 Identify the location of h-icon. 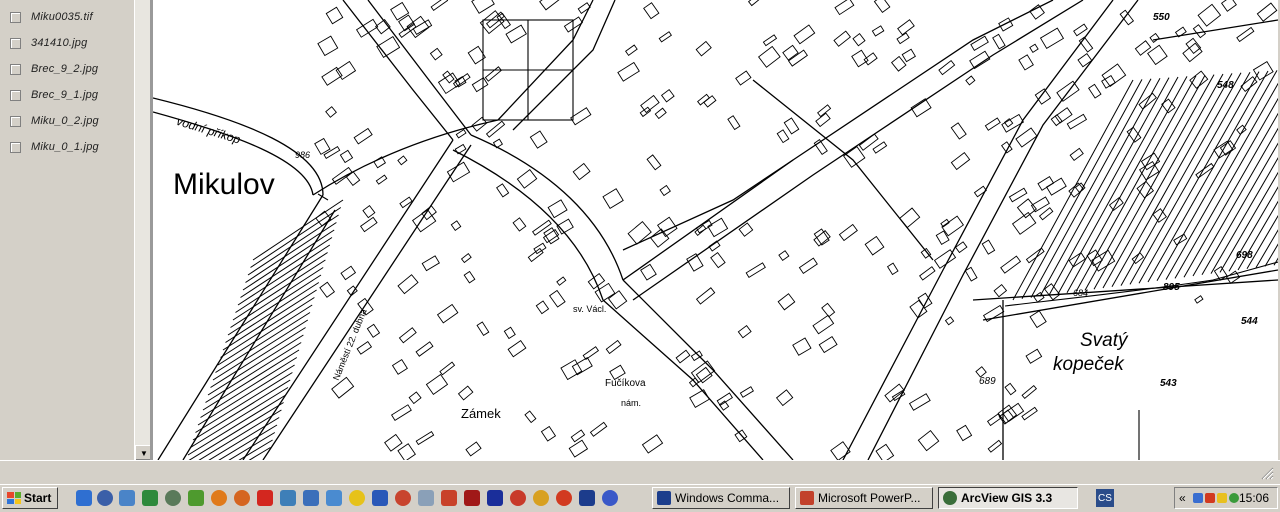
(495, 498).